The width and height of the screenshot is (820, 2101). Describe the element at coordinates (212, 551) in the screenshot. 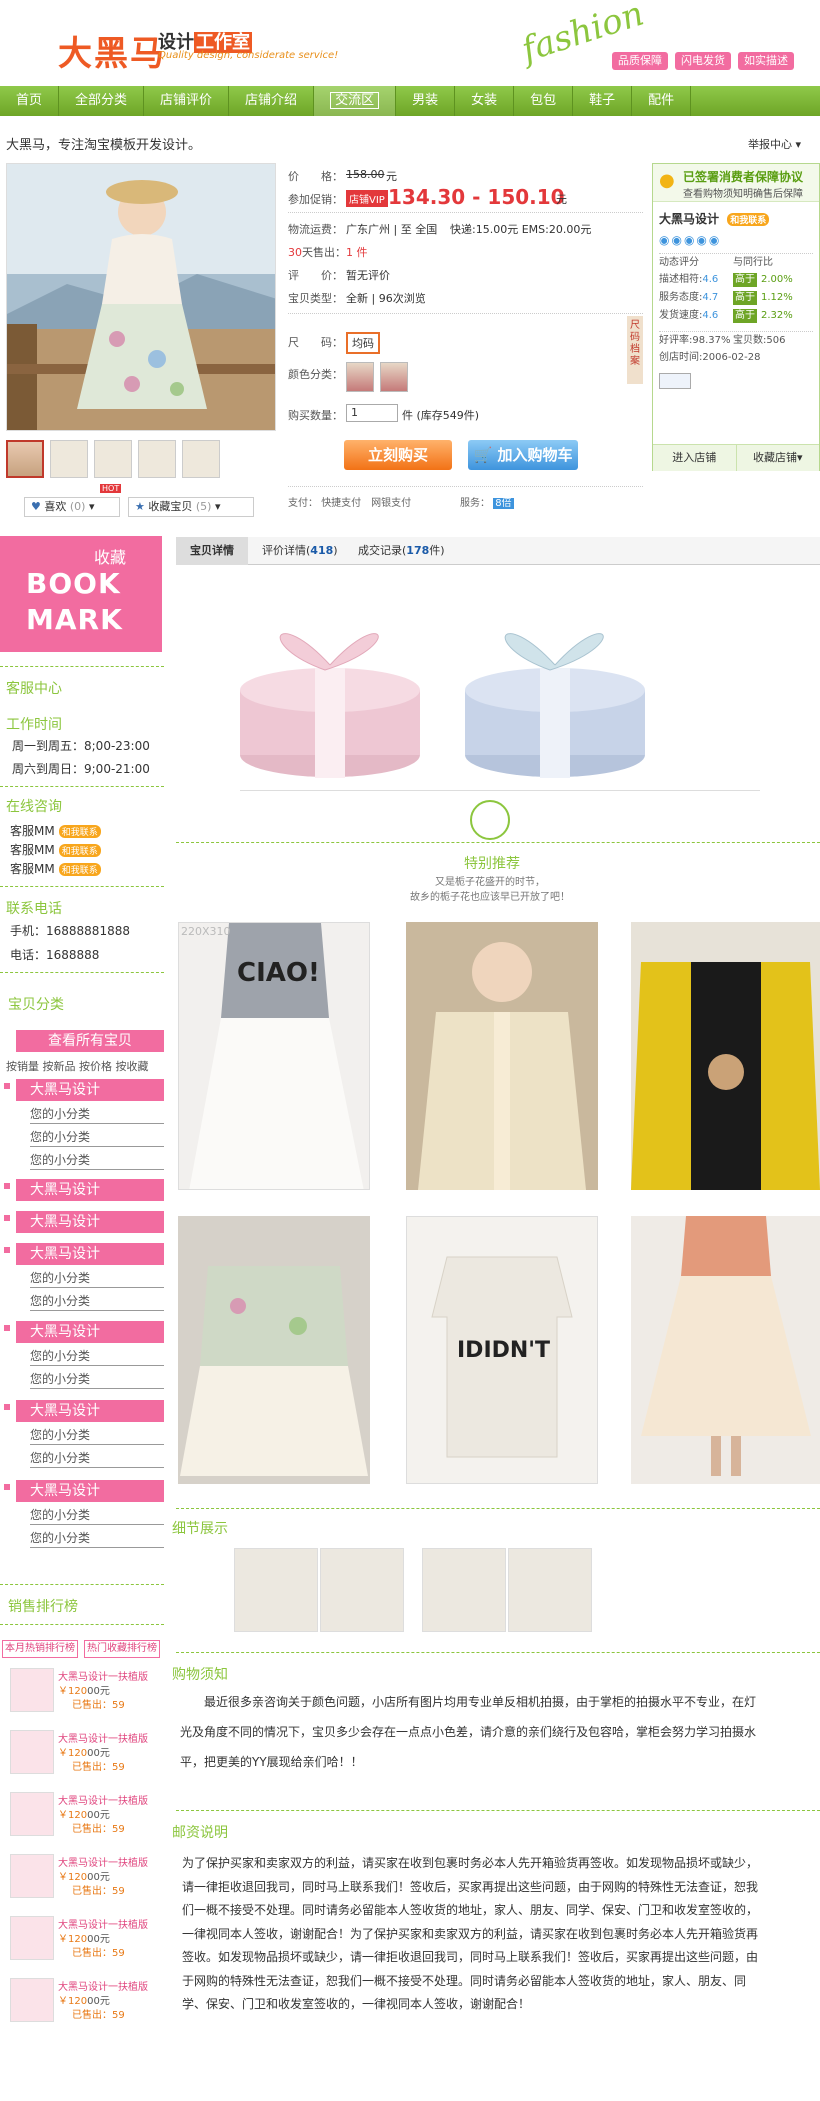

I see `tab-item-details: 宝贝详情` at that location.